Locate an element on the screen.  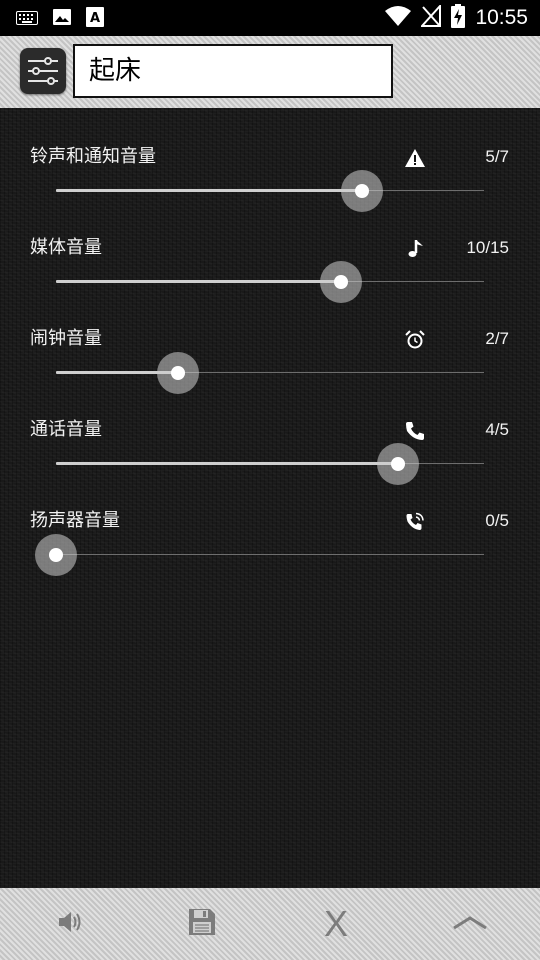
bottom-toolbar: X is located at coordinates (270, 924).